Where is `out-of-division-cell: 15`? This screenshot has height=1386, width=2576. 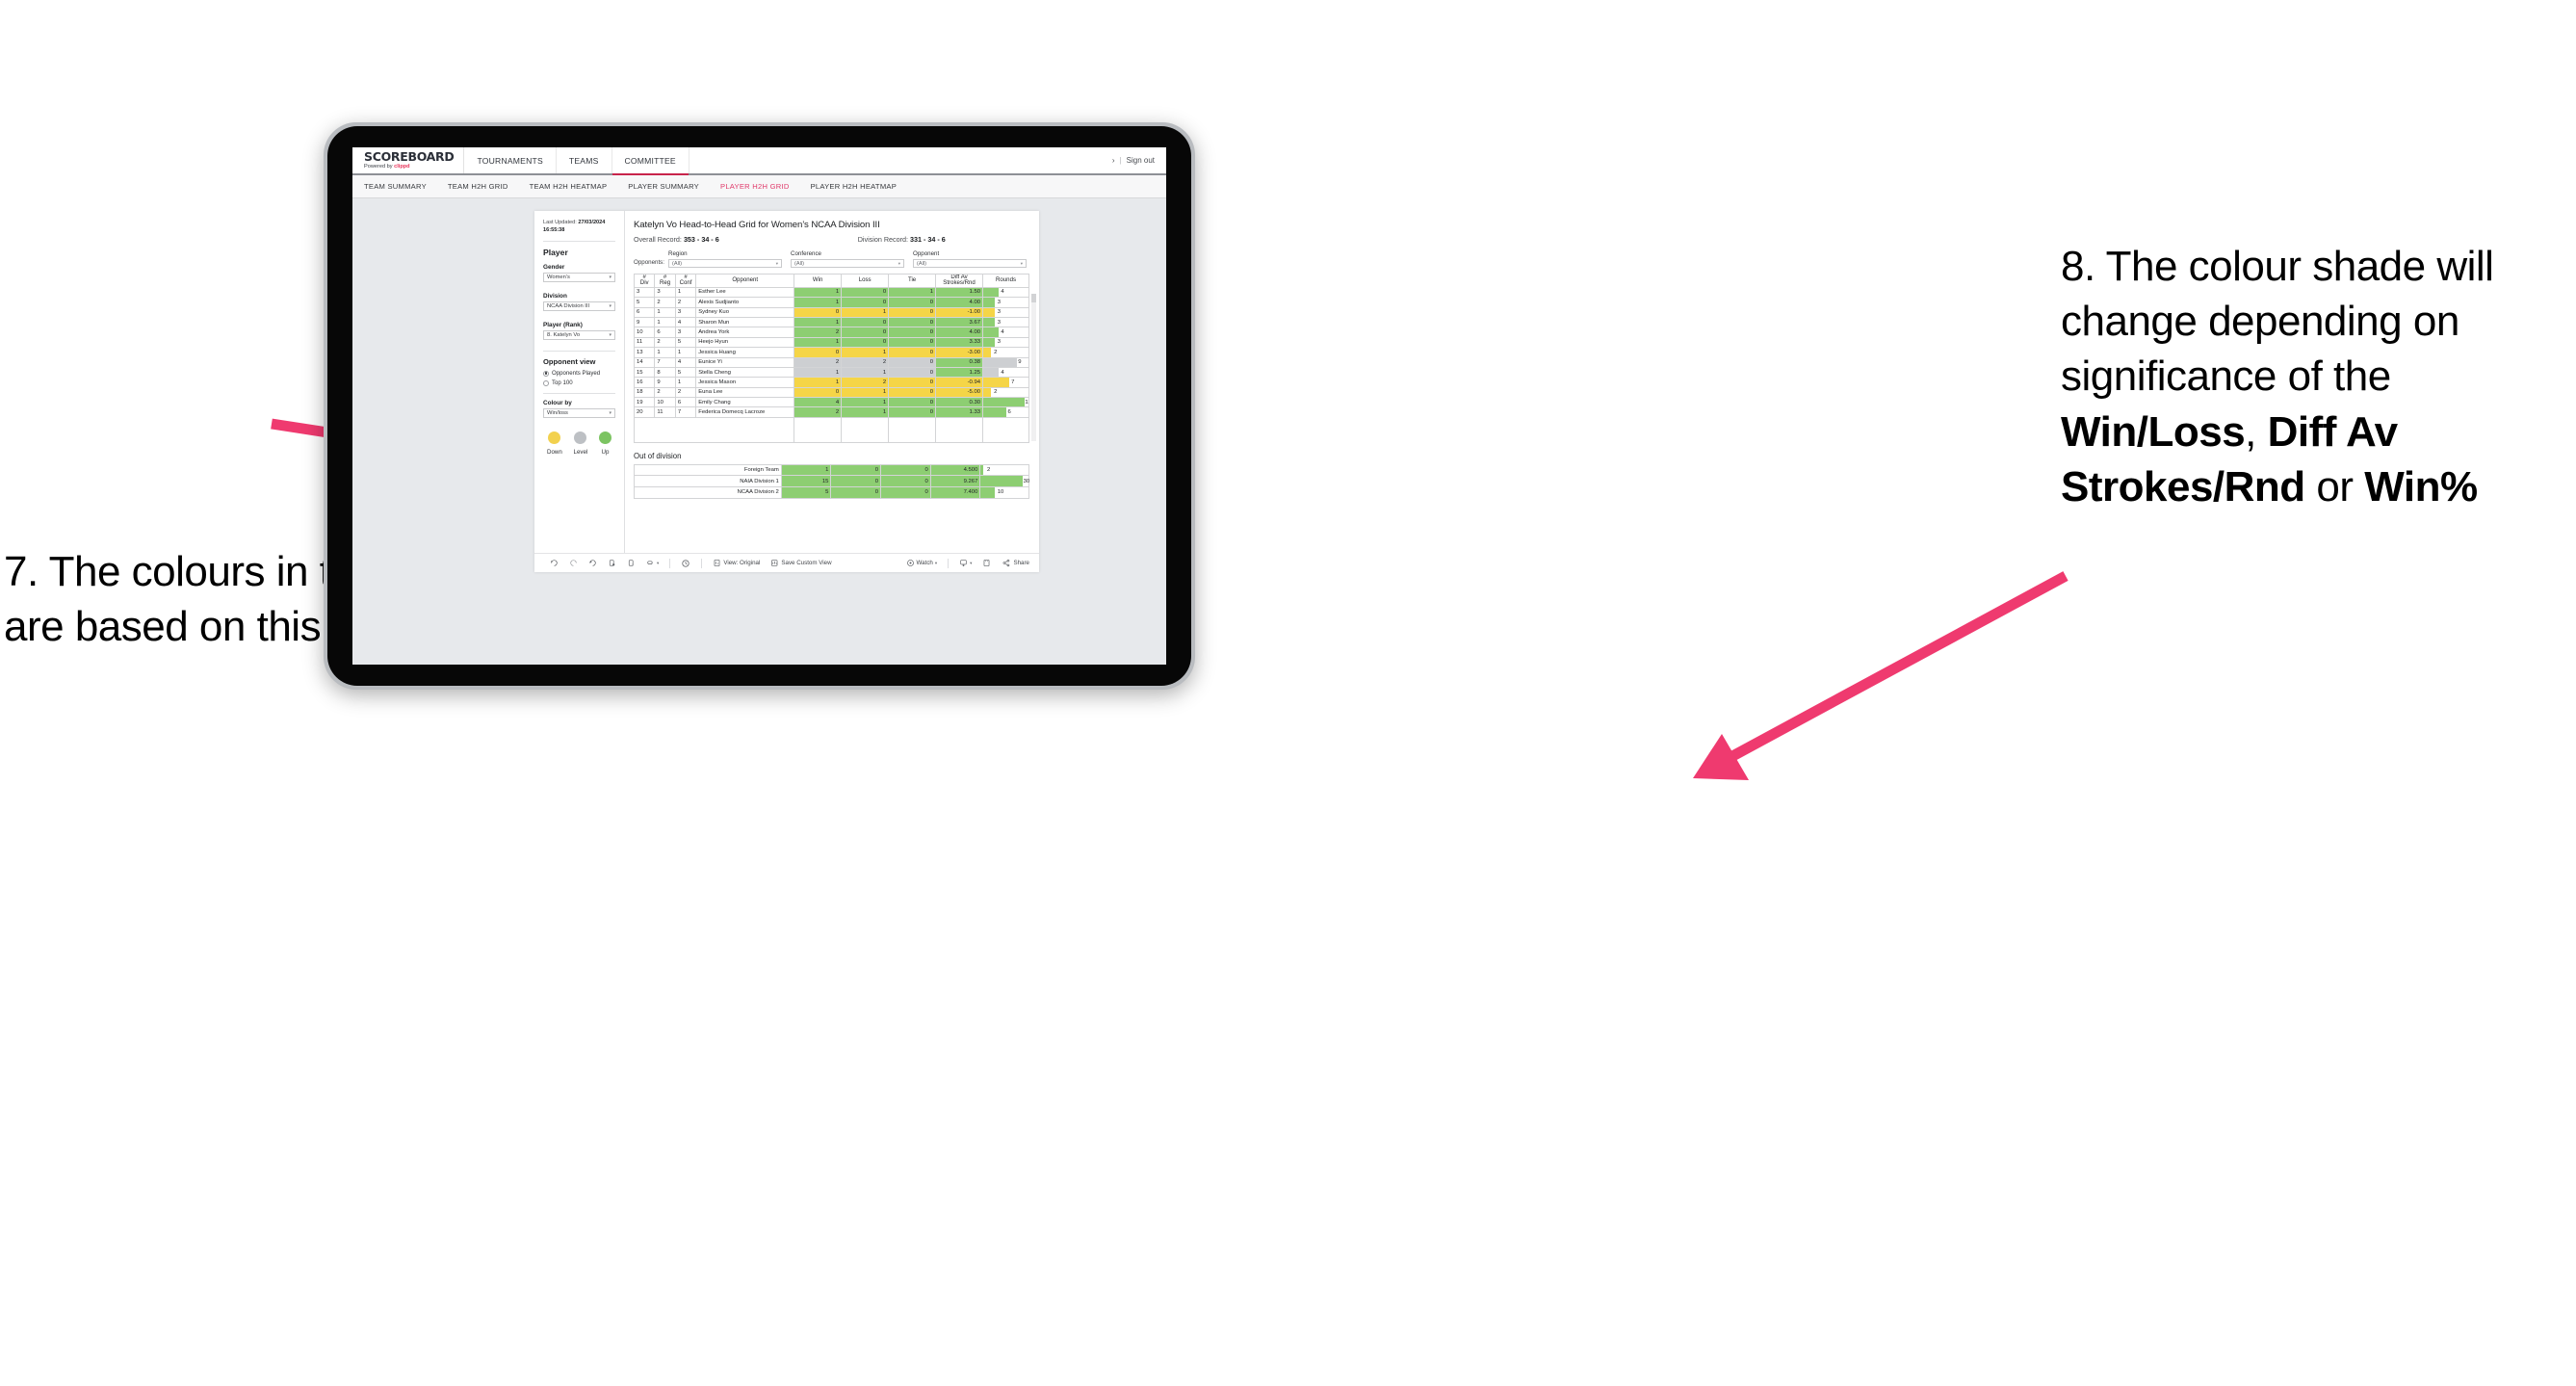 out-of-division-cell: 15 is located at coordinates (806, 481).